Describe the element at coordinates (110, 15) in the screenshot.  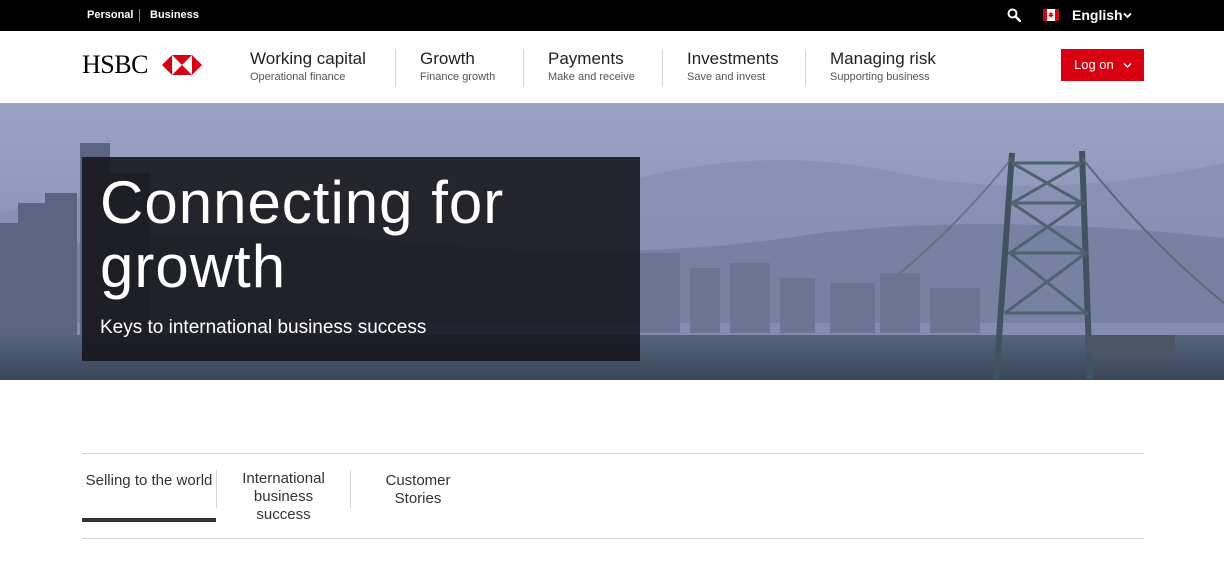
I see `personal-link: Personal` at that location.